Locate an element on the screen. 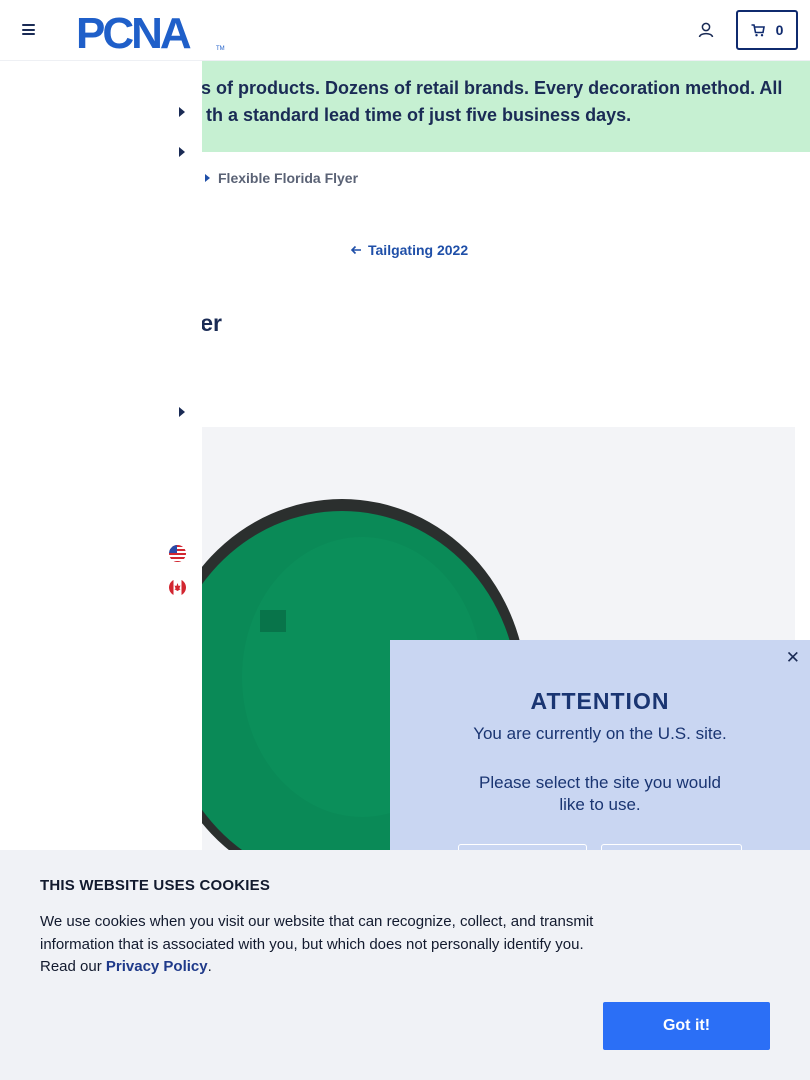 This screenshot has width=810, height=1080. back-link-label: Tailgating 2022 is located at coordinates (418, 250).